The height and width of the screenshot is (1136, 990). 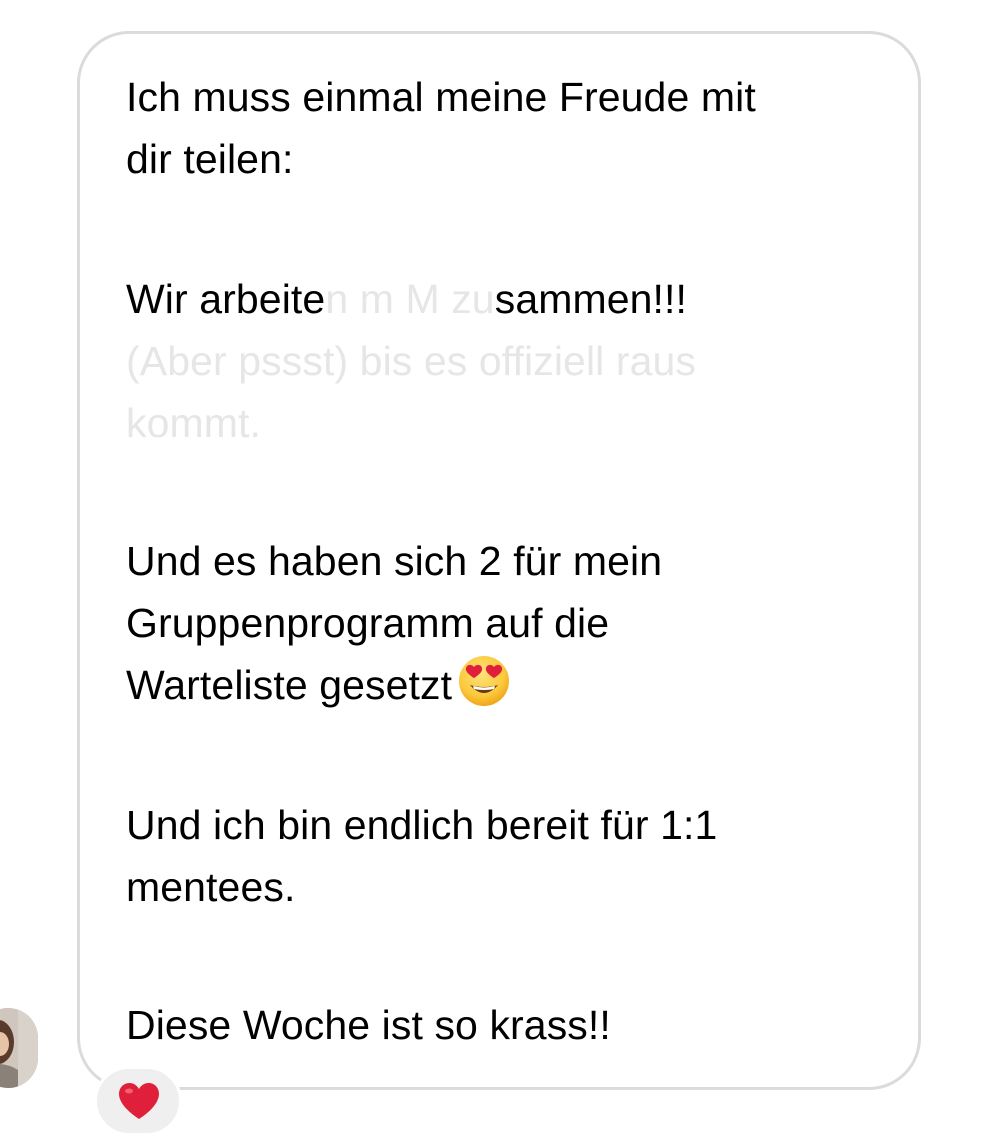 I want to click on message-line-with-emoji: Warteliste gesetzt, so click(x=318, y=685).